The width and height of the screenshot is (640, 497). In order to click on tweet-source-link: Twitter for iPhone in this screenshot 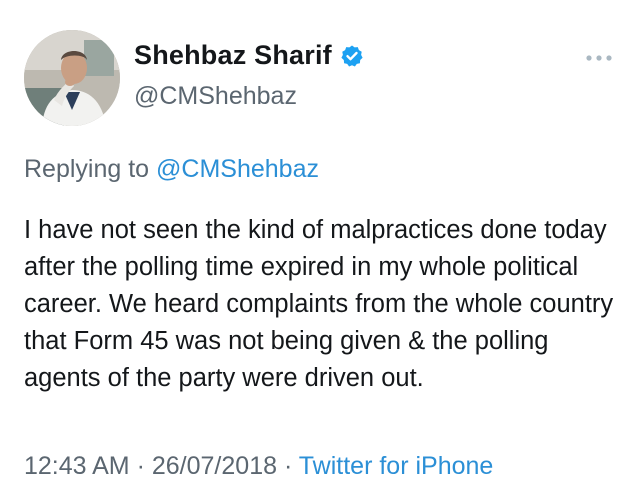, I will do `click(396, 466)`.